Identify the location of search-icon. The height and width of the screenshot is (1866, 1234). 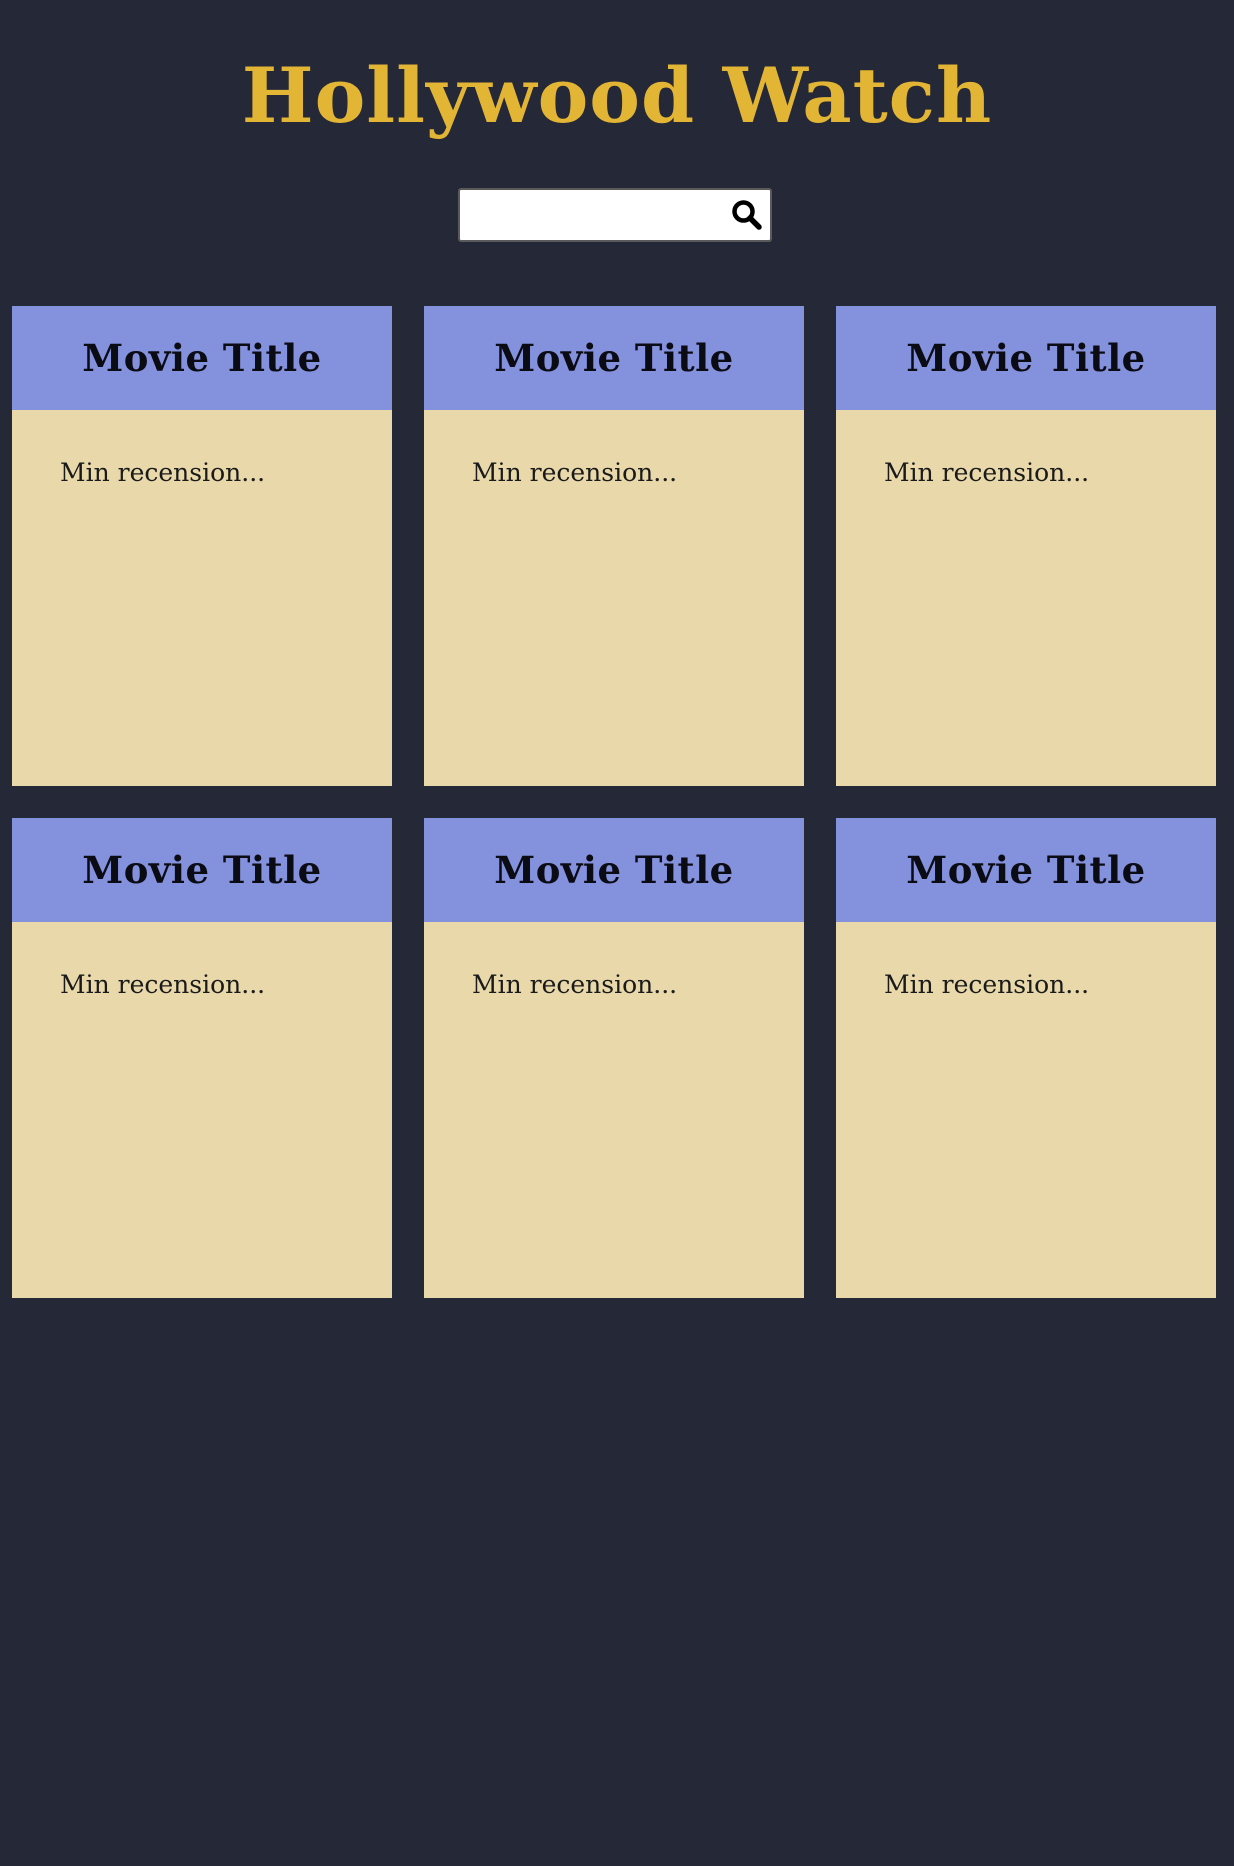
(747, 215).